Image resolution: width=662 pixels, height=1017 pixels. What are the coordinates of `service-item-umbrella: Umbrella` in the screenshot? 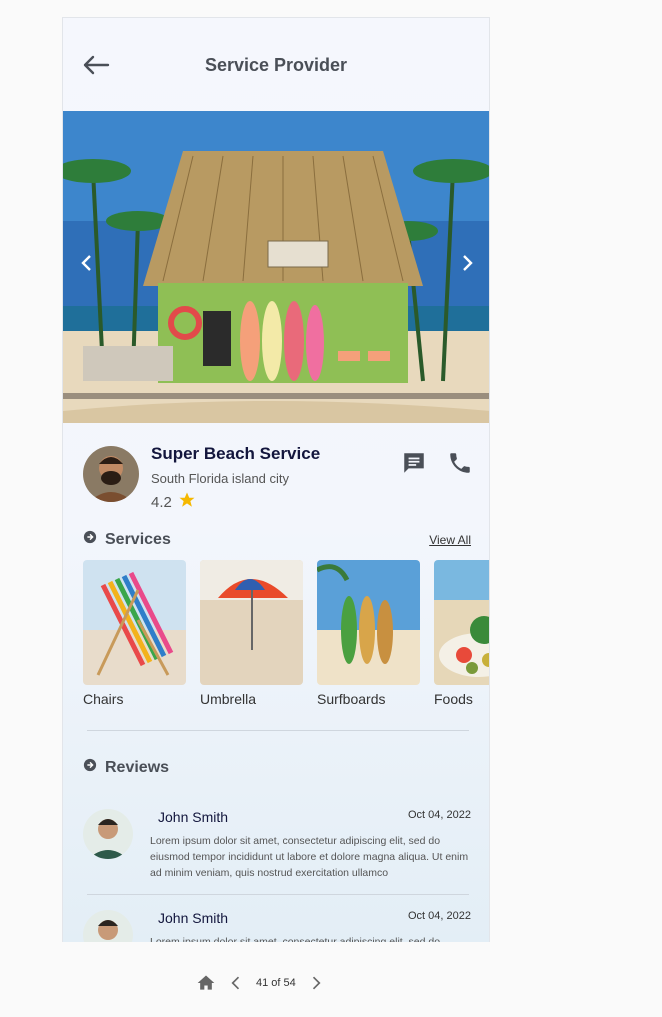 It's located at (251, 633).